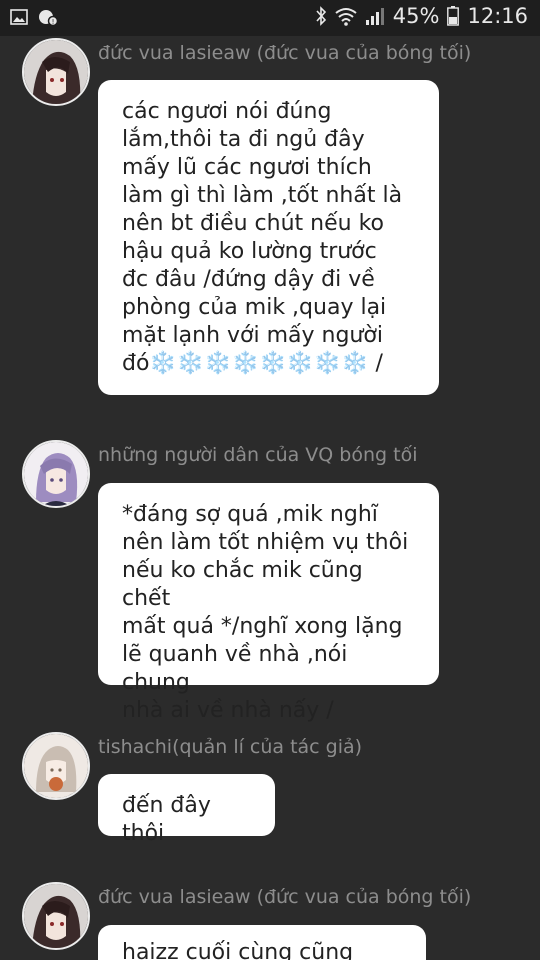 The height and width of the screenshot is (960, 540). What do you see at coordinates (34, 17) in the screenshot?
I see `status-bar-left: !` at bounding box center [34, 17].